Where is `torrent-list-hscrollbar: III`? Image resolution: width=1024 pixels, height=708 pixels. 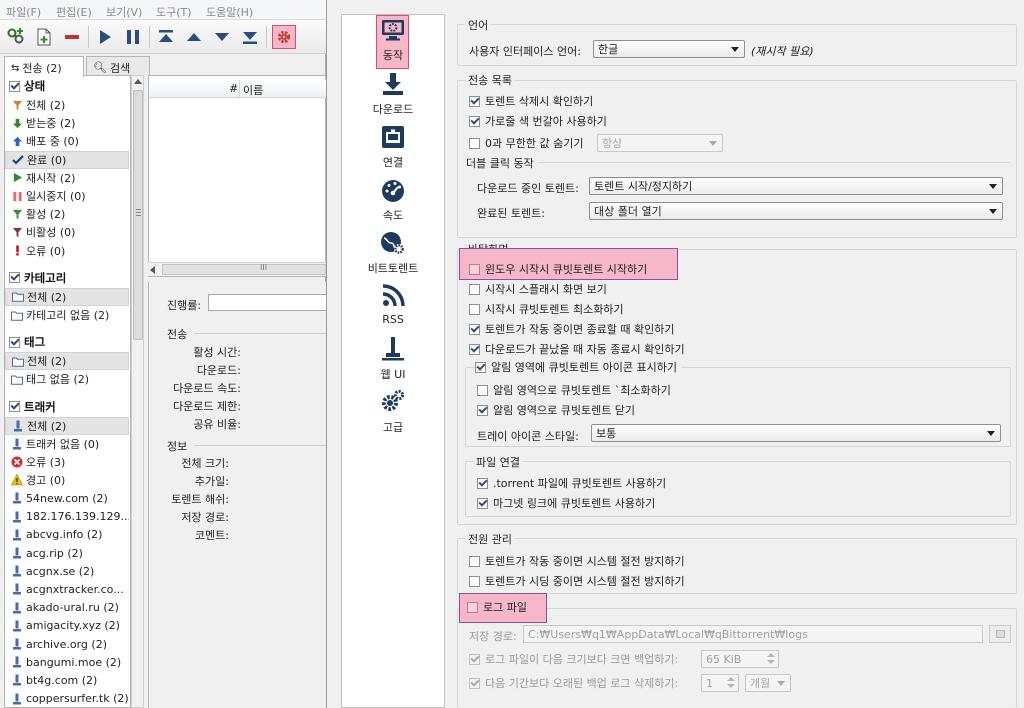
torrent-list-hscrollbar: III is located at coordinates (237, 269).